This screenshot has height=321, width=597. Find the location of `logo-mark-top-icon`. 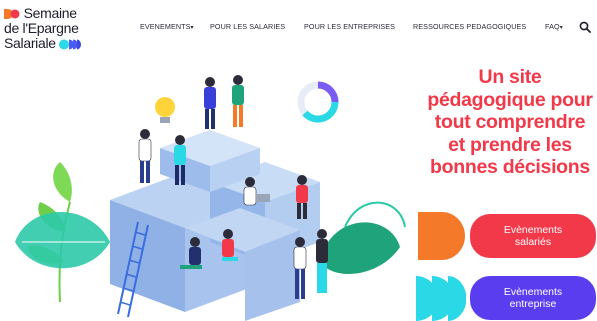

logo-mark-top-icon is located at coordinates (12, 14).